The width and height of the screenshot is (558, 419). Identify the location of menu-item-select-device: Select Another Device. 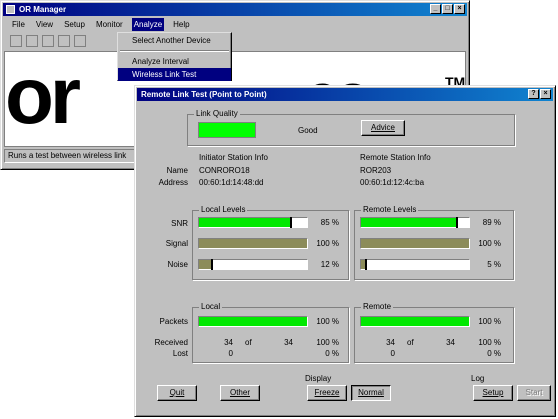
(174, 40).